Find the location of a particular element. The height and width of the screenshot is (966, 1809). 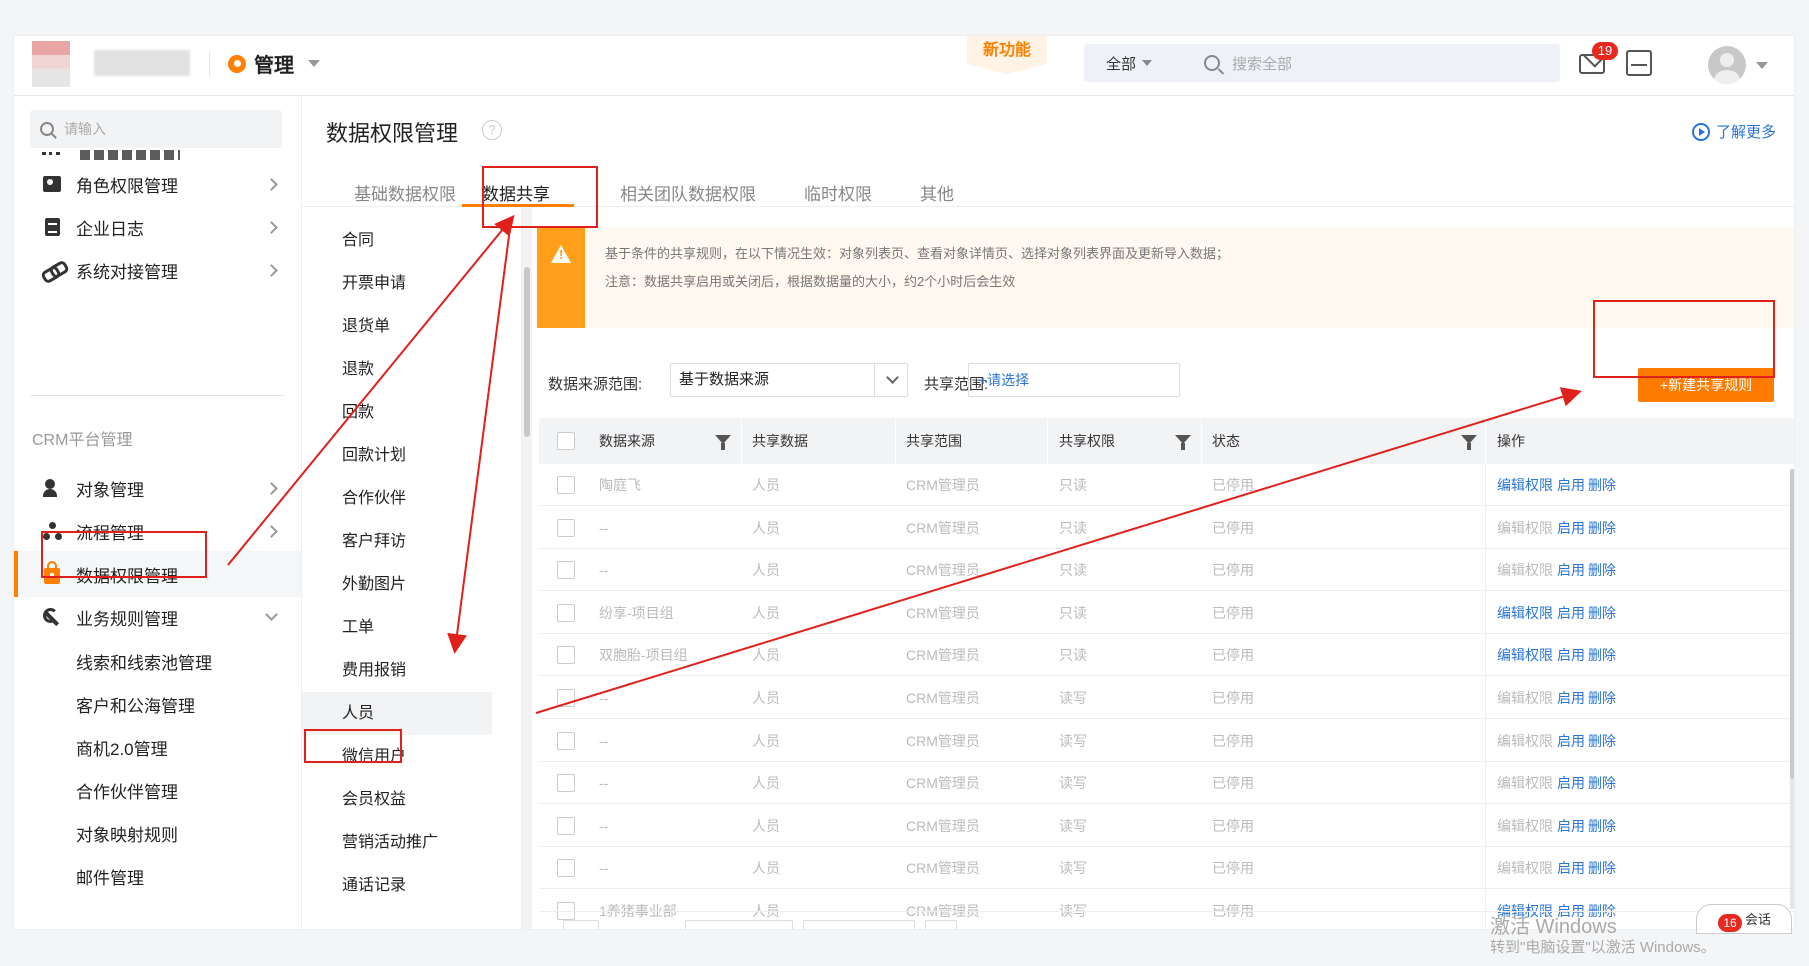

object-list-item: 合作伙伴 is located at coordinates (397, 498).